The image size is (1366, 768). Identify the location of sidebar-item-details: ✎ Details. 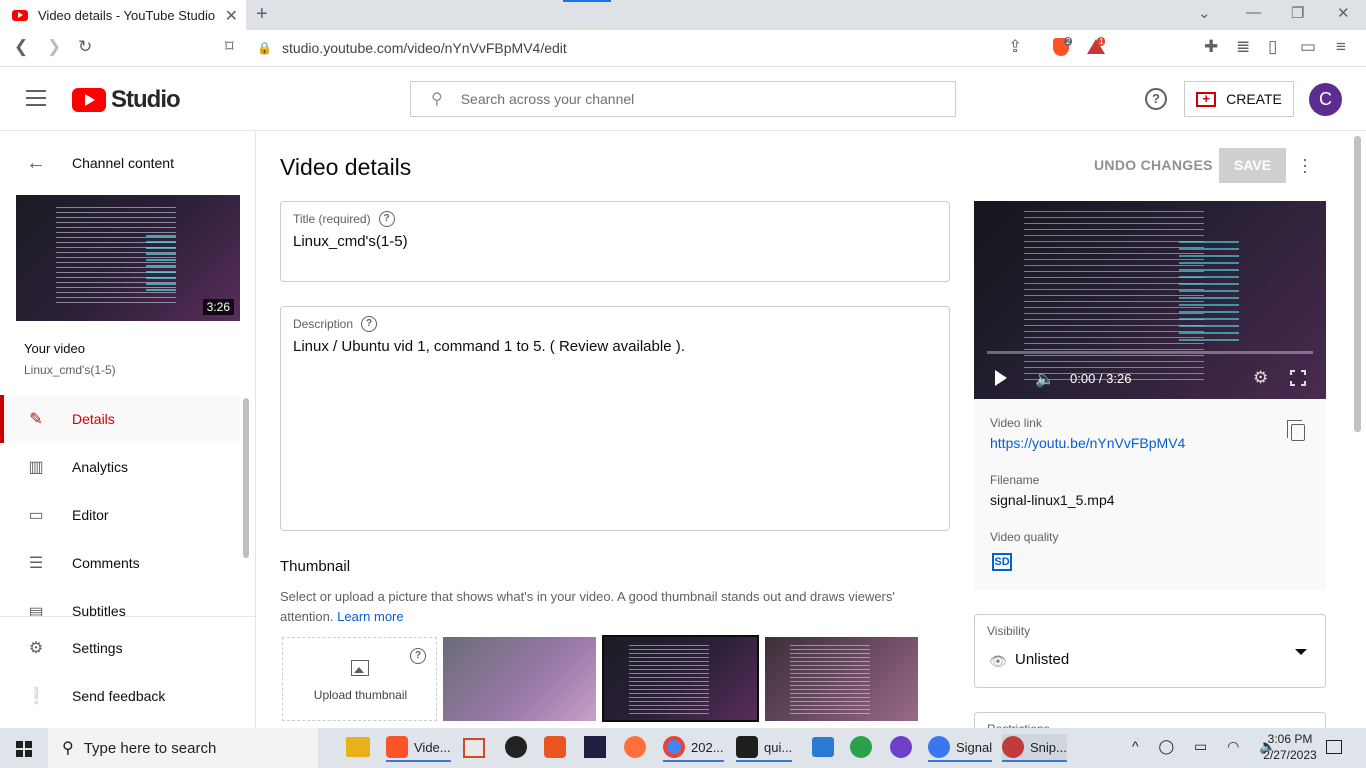
(120, 419).